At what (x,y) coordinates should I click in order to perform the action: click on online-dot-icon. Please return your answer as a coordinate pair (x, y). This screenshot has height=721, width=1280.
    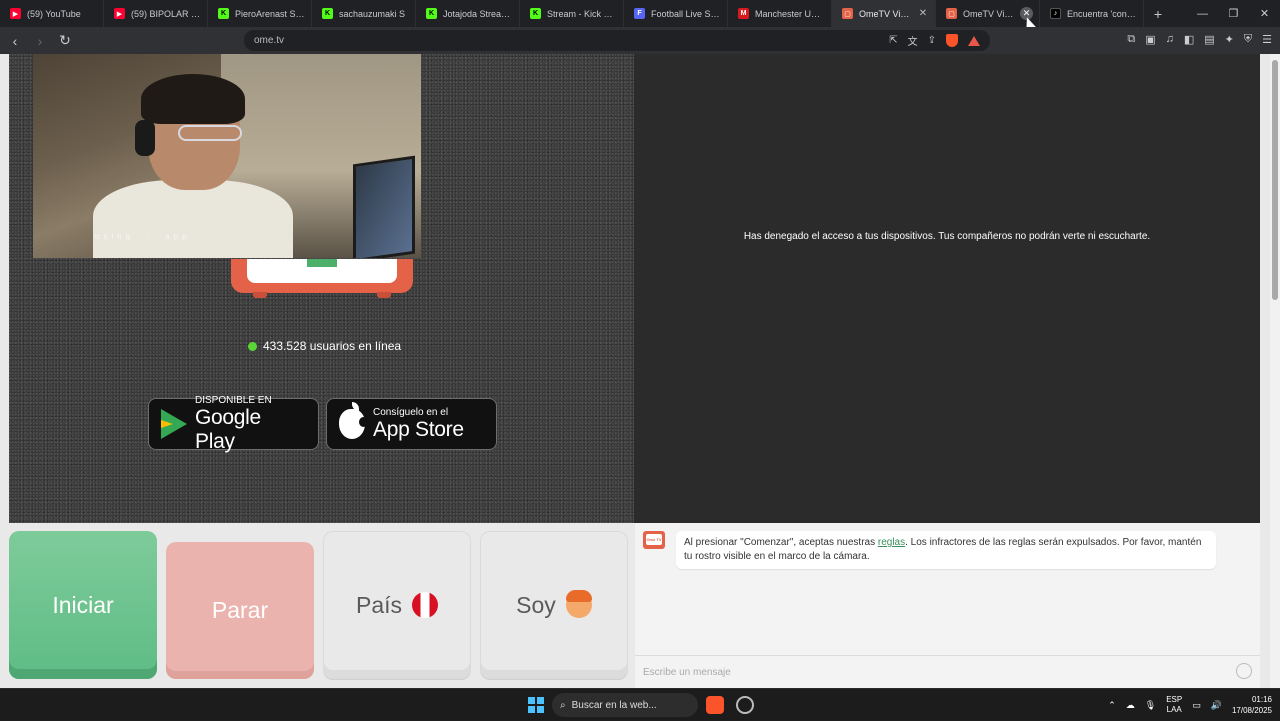
    Looking at the image, I should click on (252, 346).